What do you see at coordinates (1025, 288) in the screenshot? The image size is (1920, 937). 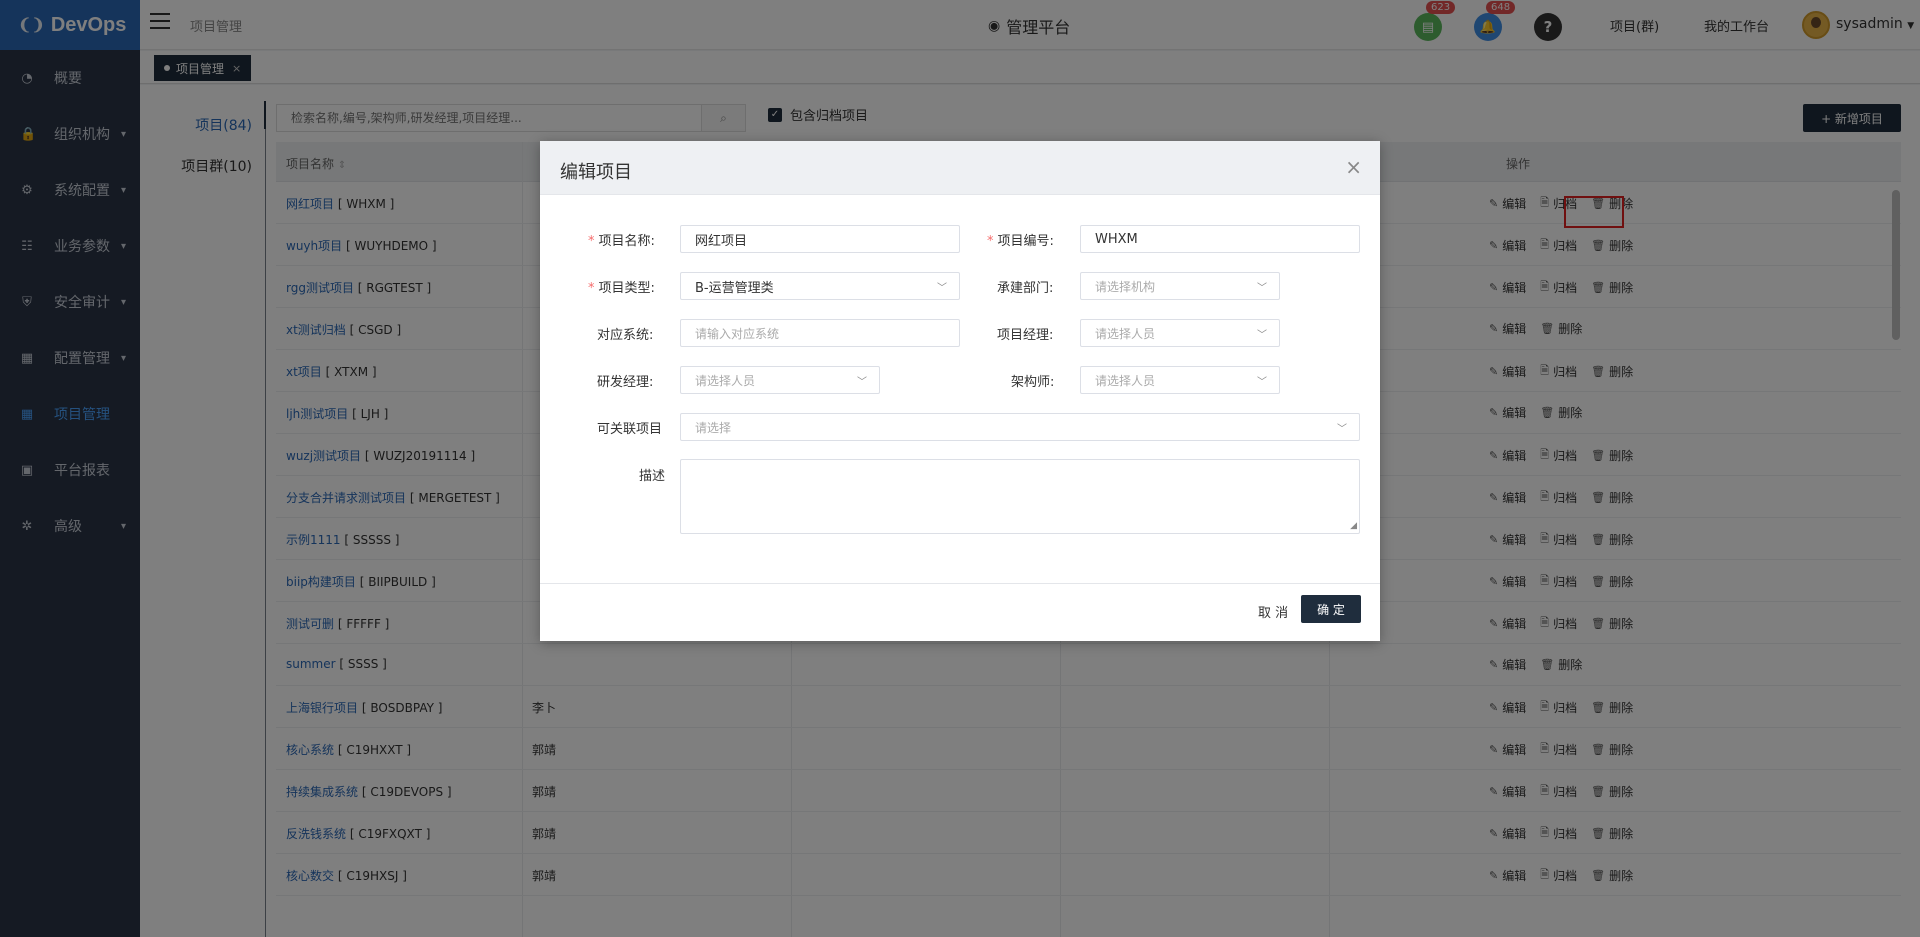 I see `dept-label: 承建部门:` at bounding box center [1025, 288].